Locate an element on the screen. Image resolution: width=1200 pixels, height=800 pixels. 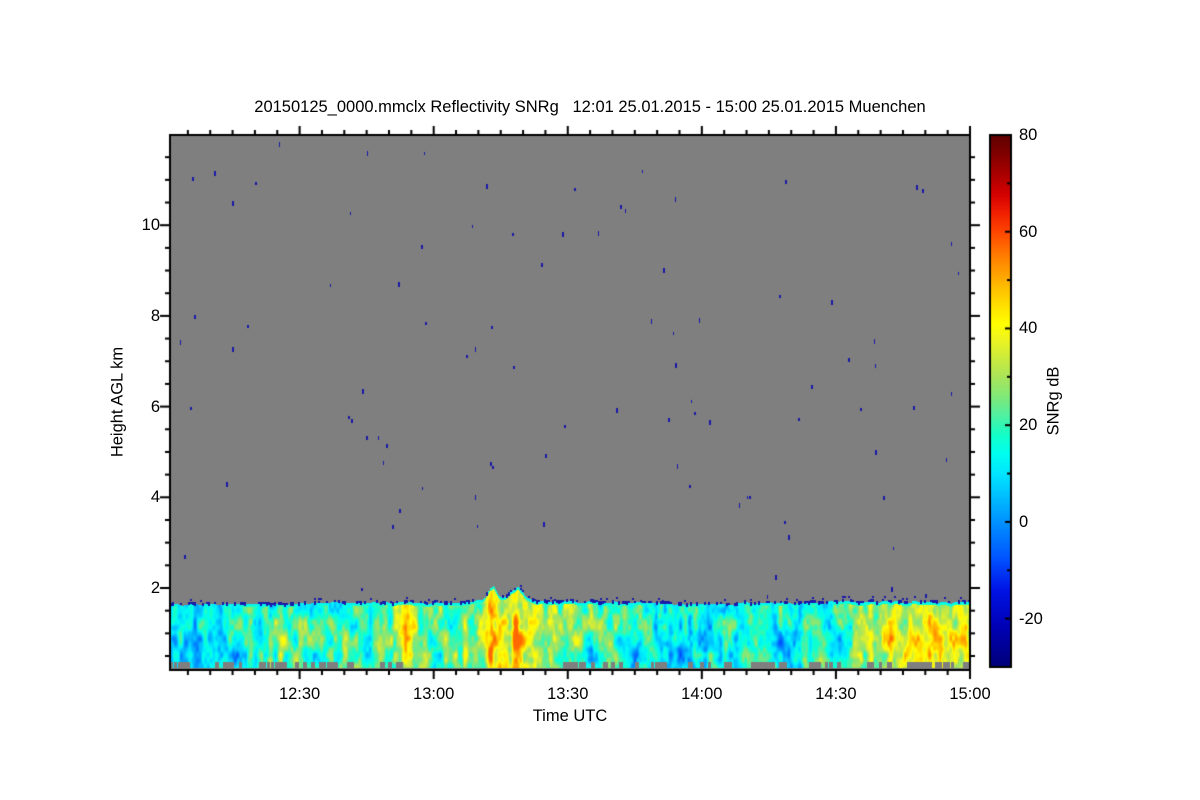
x-tick-label: 13:30 is located at coordinates (568, 694).